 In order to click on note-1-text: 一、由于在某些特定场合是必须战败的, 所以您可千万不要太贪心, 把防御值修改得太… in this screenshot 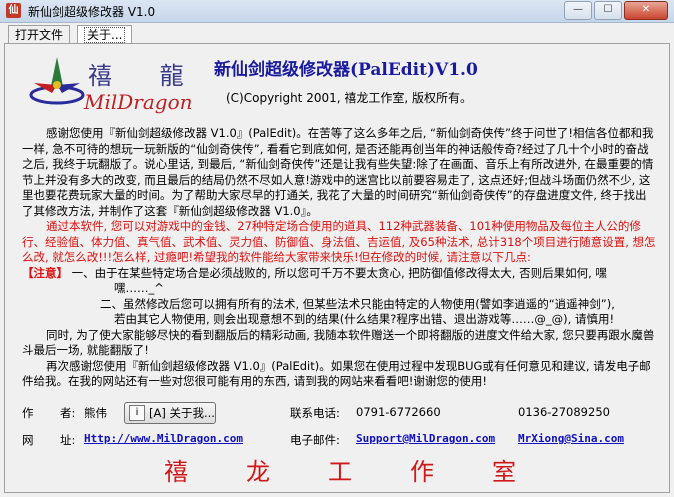, I will do `click(339, 272)`.